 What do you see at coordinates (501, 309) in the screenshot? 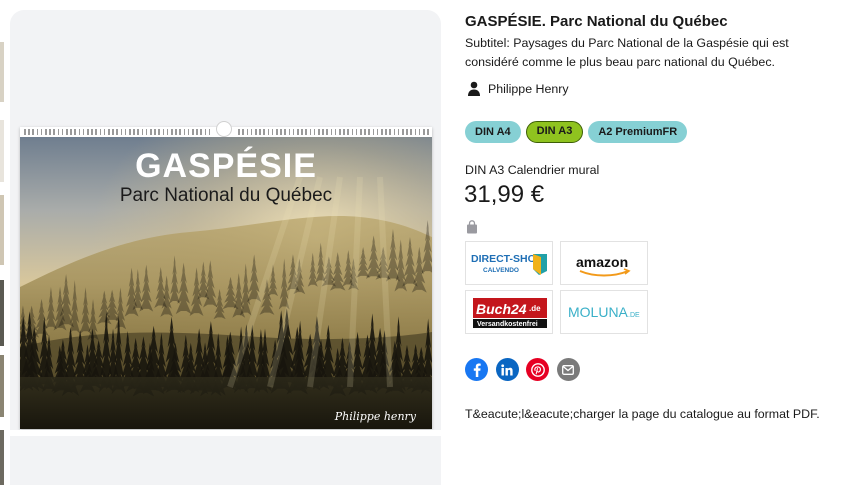
I see `svg-text: Buch24` at bounding box center [501, 309].